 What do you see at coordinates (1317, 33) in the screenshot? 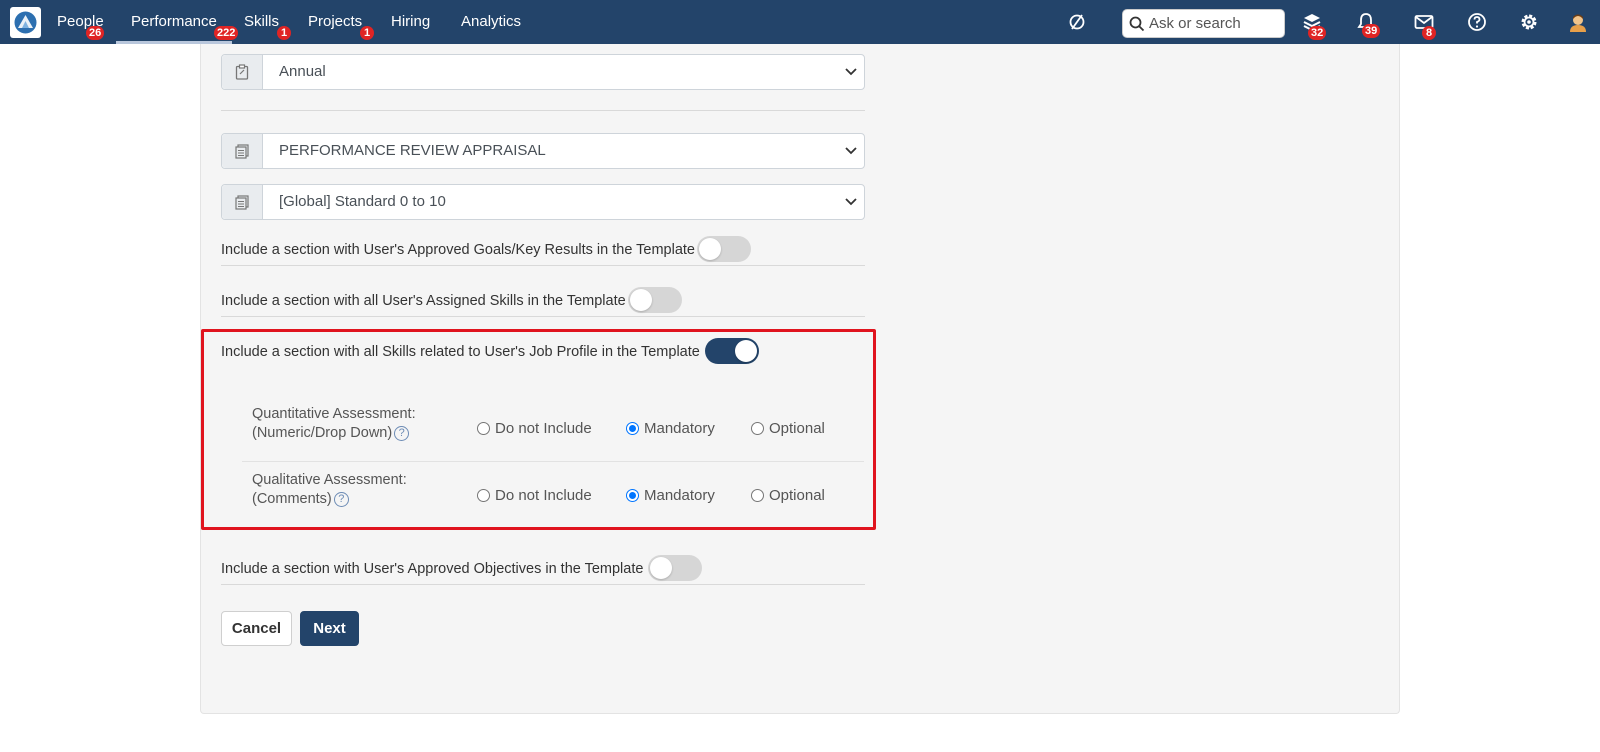
I see `tasks-badge: 32` at bounding box center [1317, 33].